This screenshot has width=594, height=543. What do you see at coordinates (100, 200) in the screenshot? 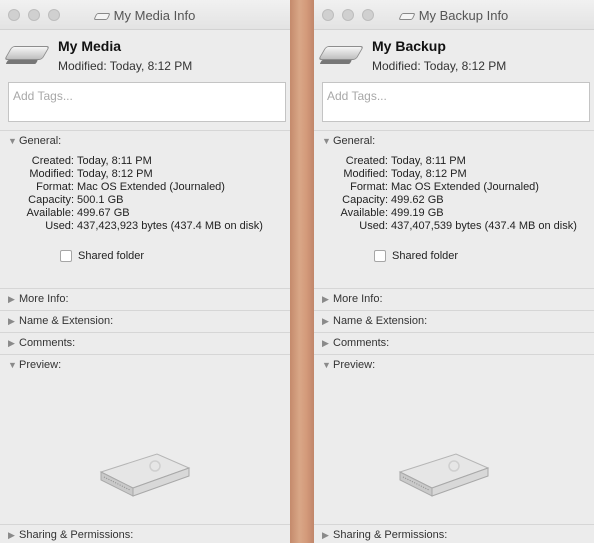
I see `capacity-value: 500.1 GB` at bounding box center [100, 200].